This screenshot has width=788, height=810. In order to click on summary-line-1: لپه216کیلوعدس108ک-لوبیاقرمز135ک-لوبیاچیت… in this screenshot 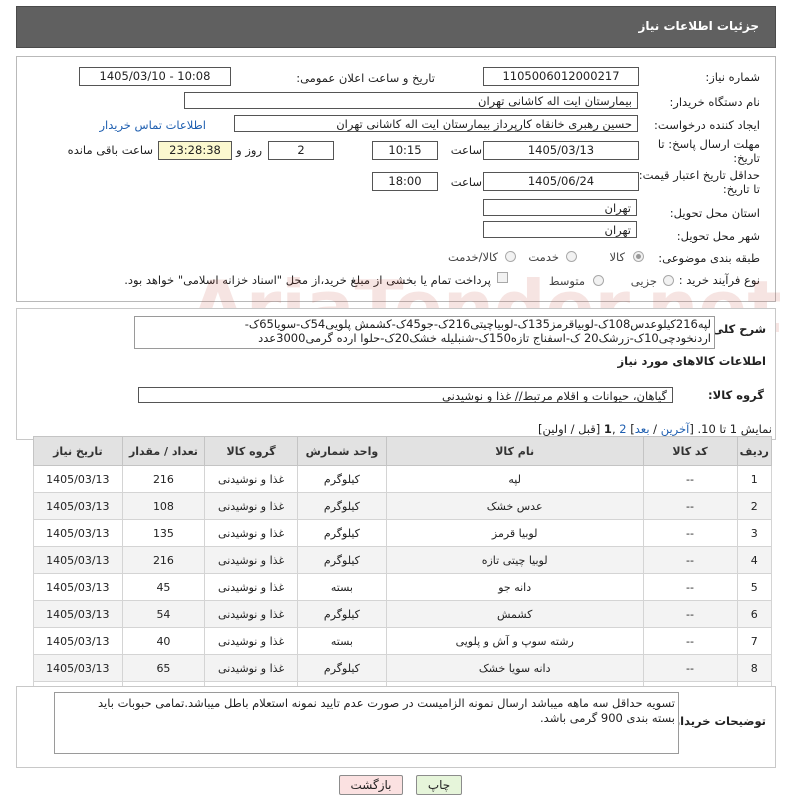, I will do `click(477, 324)`.